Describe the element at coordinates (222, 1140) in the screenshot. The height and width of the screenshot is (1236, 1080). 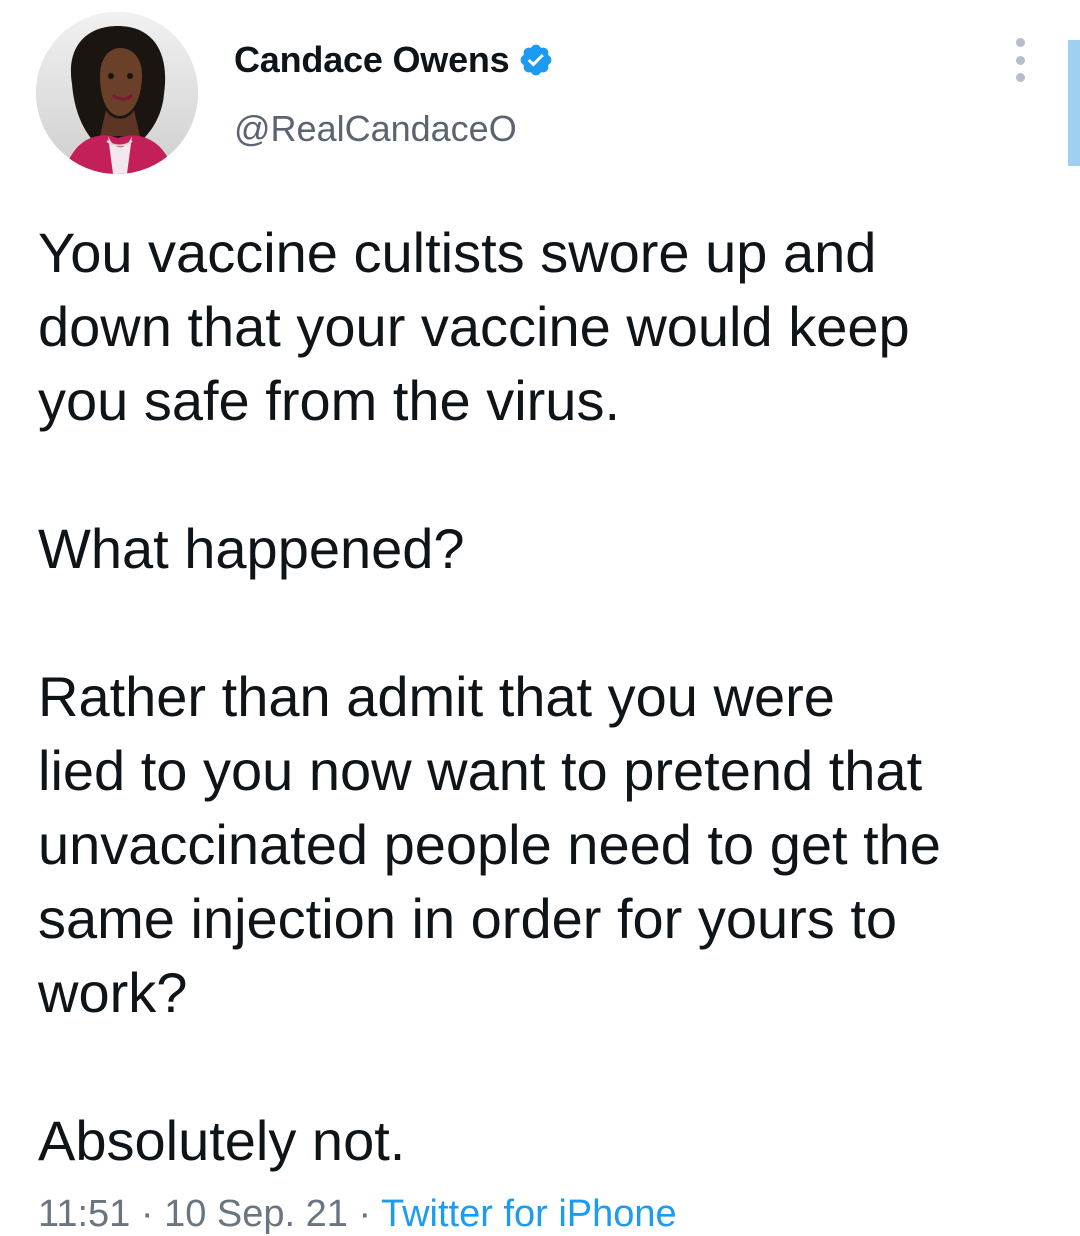
I see `tweet-paragraph-4: Absolutely not.` at that location.